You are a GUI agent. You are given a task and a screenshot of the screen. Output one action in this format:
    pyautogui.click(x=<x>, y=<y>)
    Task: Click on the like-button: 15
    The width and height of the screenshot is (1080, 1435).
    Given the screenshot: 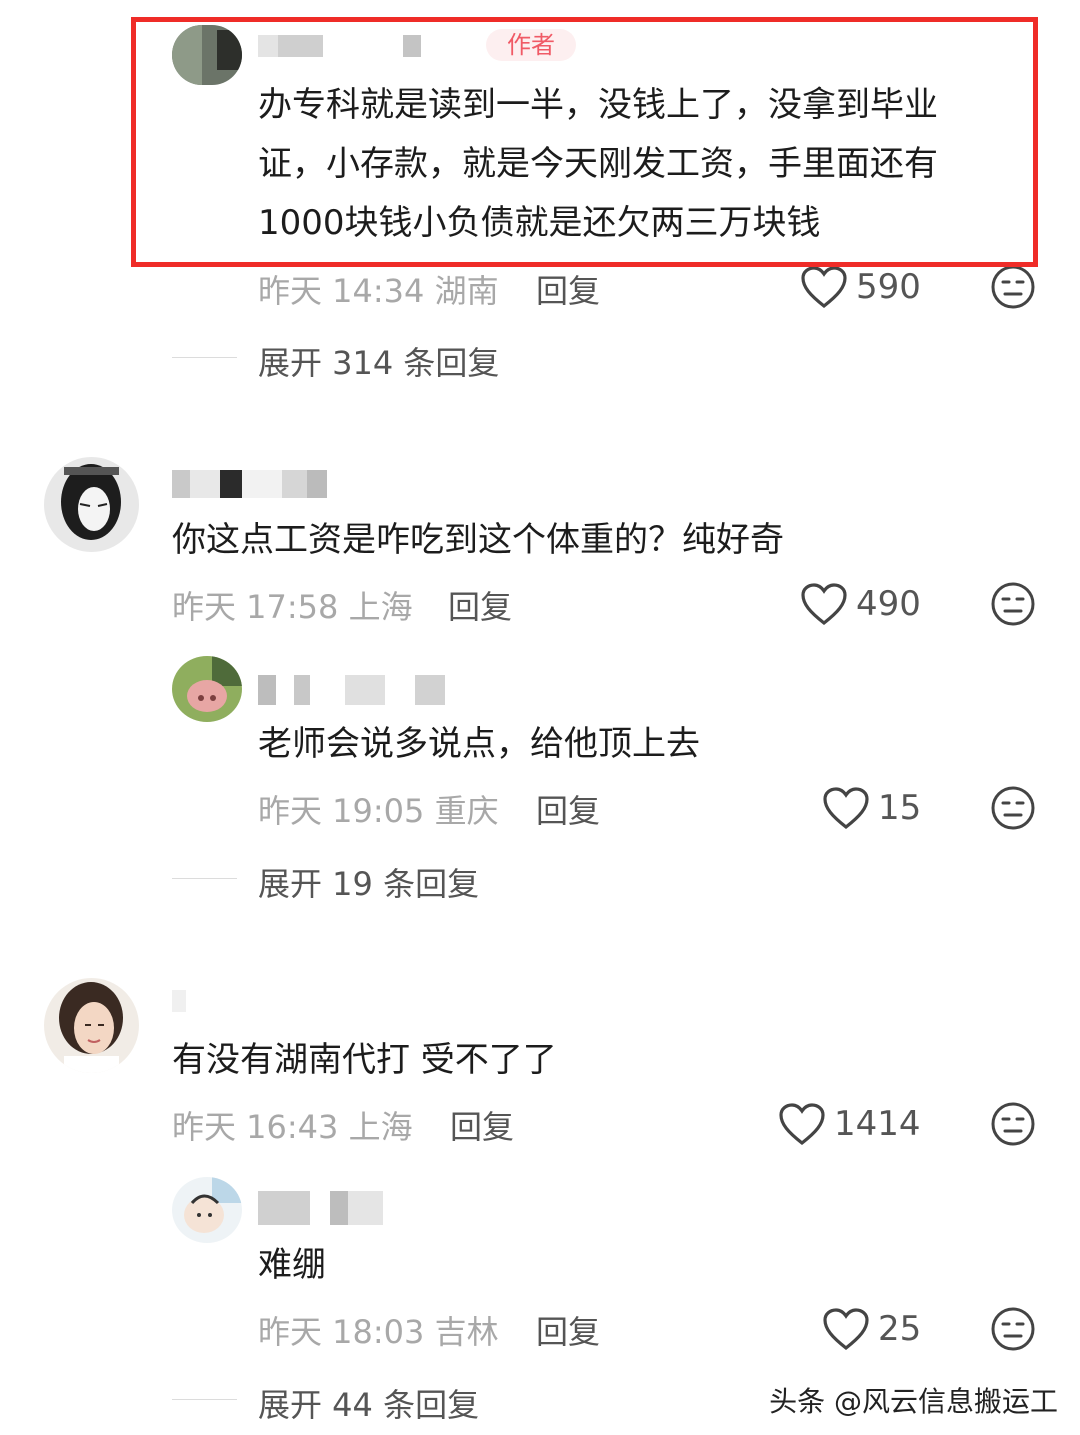 What is the action you would take?
    pyautogui.click(x=871, y=808)
    